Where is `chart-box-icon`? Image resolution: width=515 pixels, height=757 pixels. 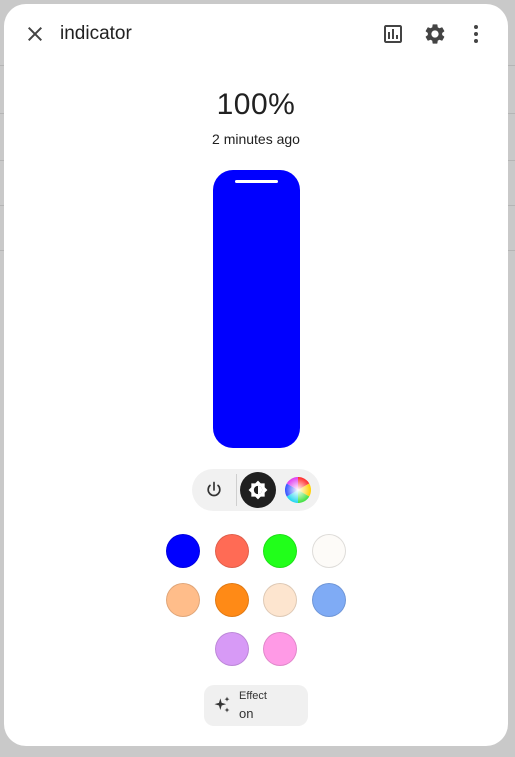 chart-box-icon is located at coordinates (393, 34).